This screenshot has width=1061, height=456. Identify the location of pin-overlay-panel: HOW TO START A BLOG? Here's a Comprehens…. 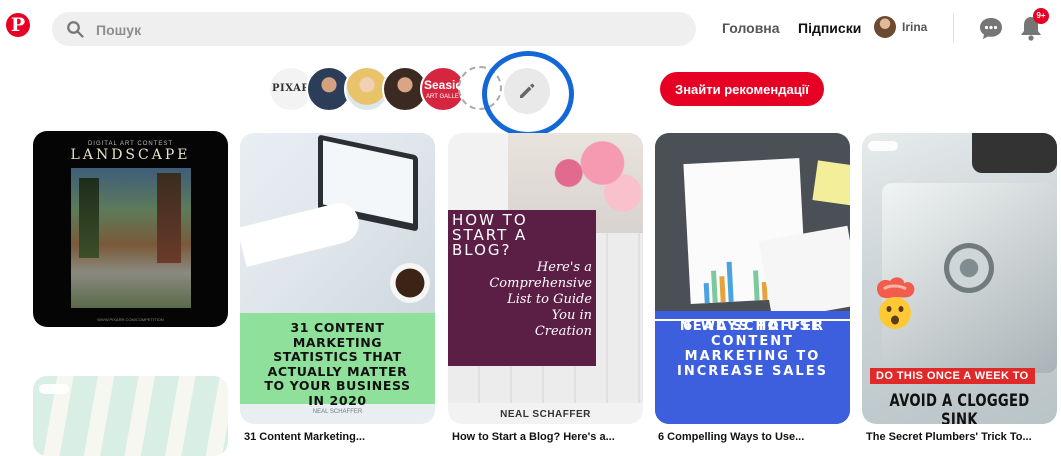
(522, 288).